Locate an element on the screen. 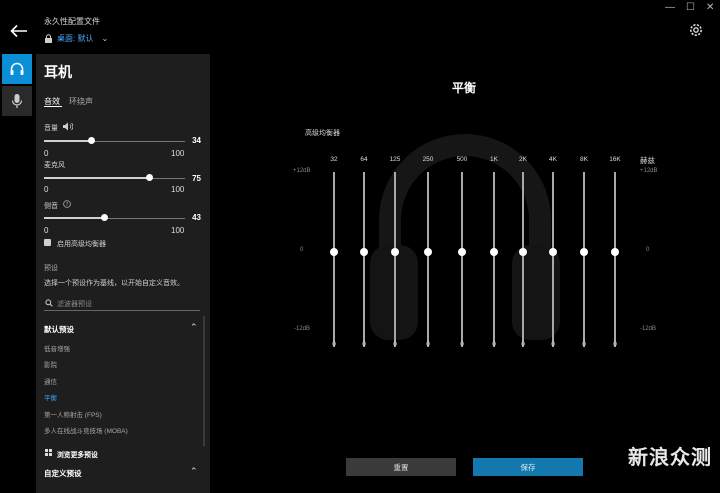  microphone-slider-fill is located at coordinates (97, 178).